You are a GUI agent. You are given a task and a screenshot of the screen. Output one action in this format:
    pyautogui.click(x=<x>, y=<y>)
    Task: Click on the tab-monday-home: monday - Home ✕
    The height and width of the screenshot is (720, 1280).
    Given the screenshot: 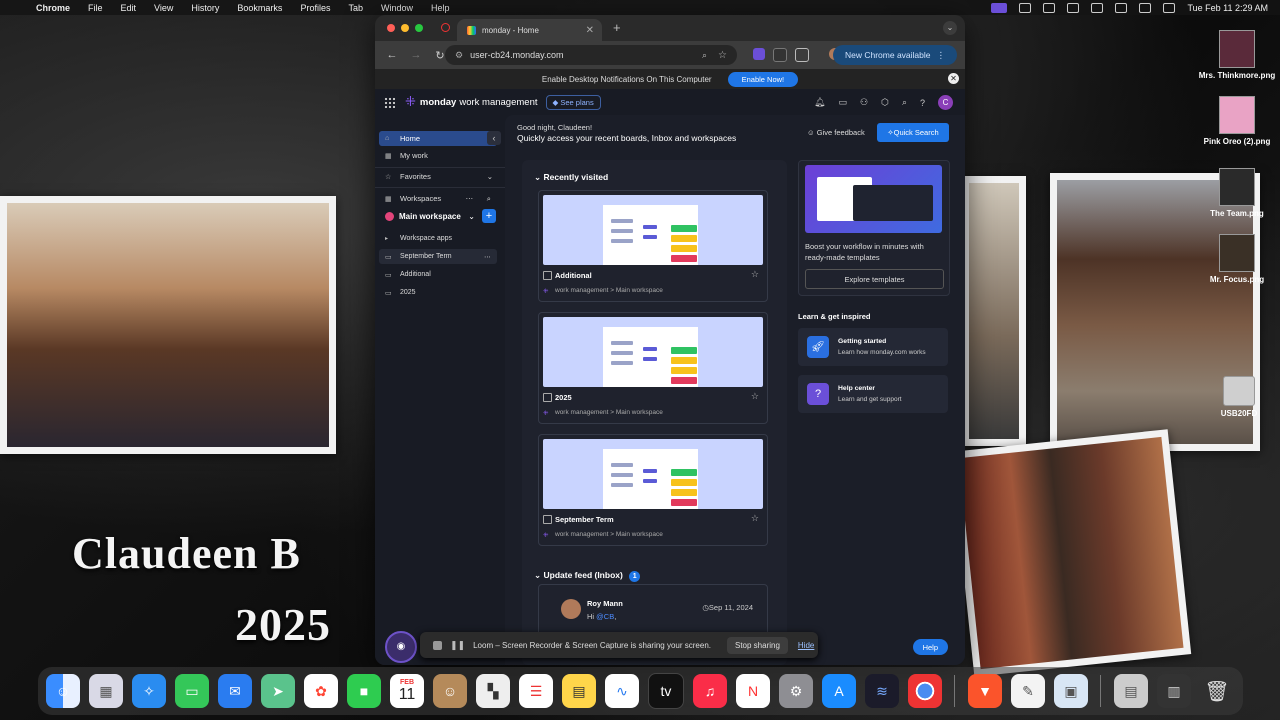 What is the action you would take?
    pyautogui.click(x=529, y=30)
    